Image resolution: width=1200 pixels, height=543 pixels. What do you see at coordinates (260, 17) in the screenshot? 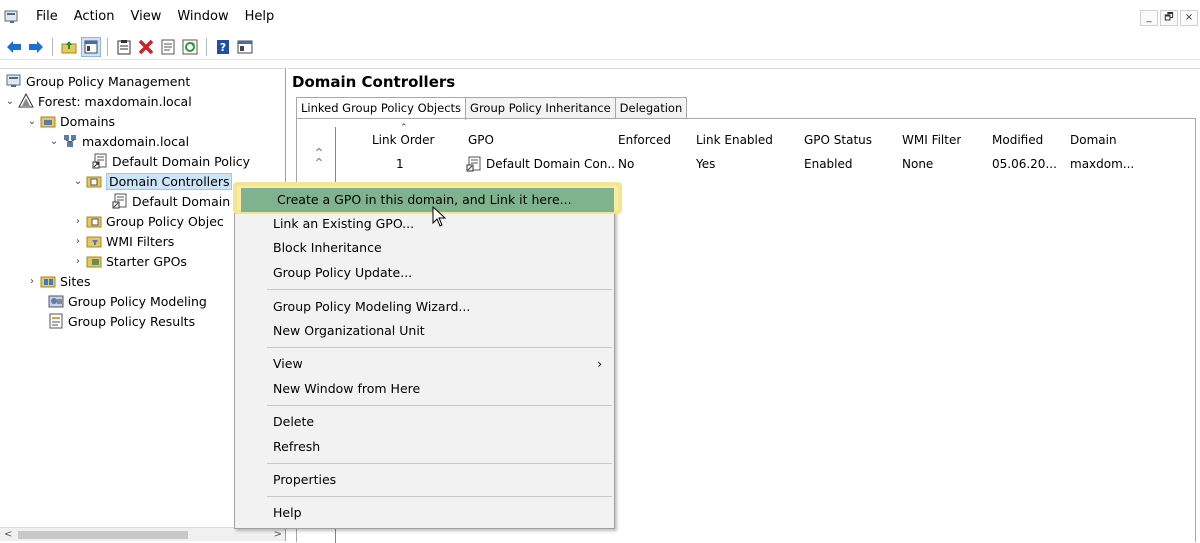
I see `menu-help: Help` at bounding box center [260, 17].